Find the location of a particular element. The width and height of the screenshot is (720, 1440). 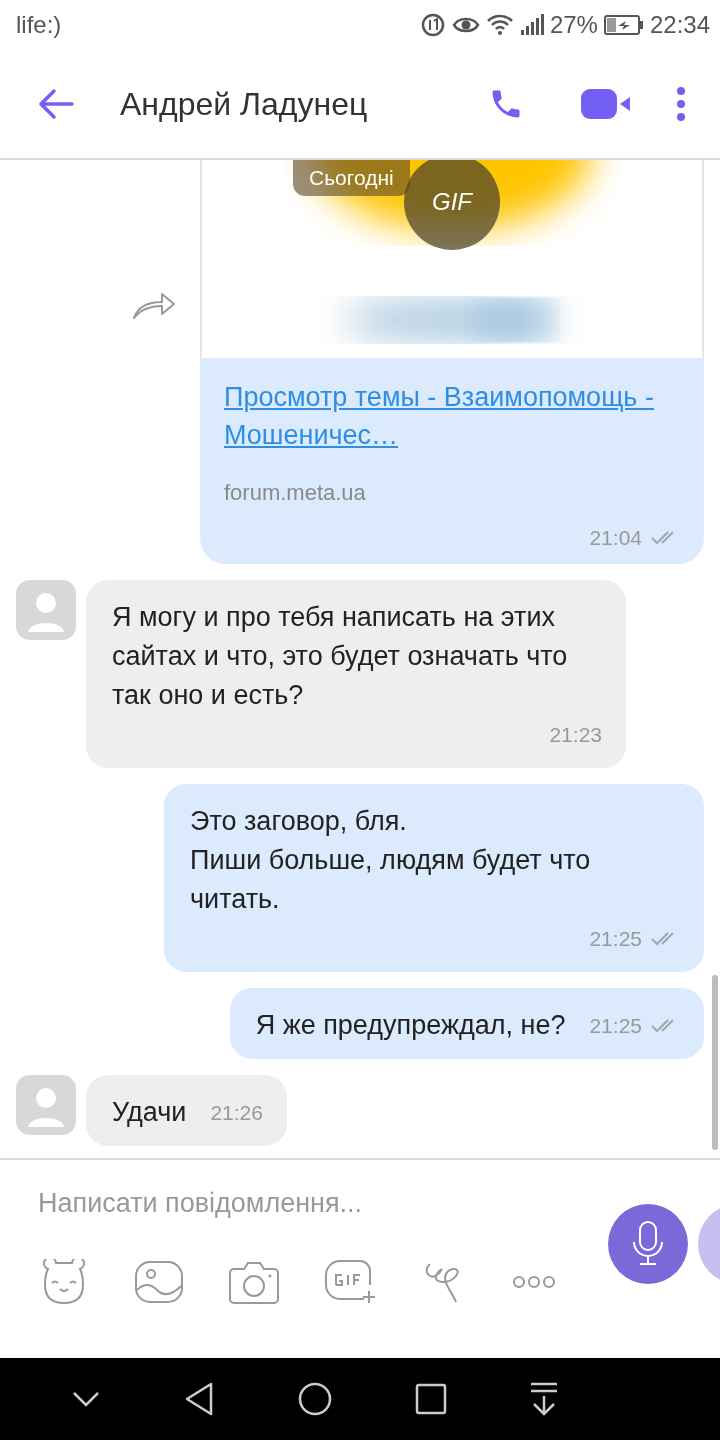

recent-apps-icon is located at coordinates (431, 1399).